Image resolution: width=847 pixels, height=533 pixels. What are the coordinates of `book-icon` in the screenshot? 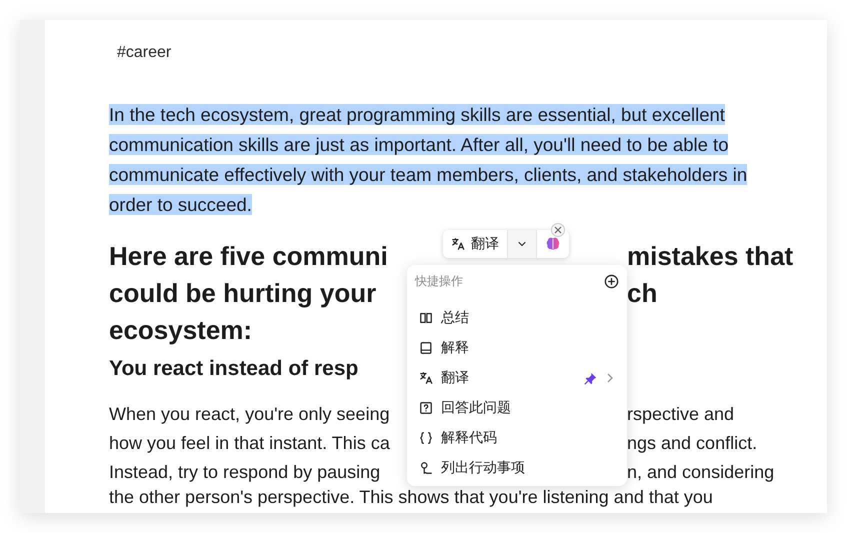 It's located at (426, 318).